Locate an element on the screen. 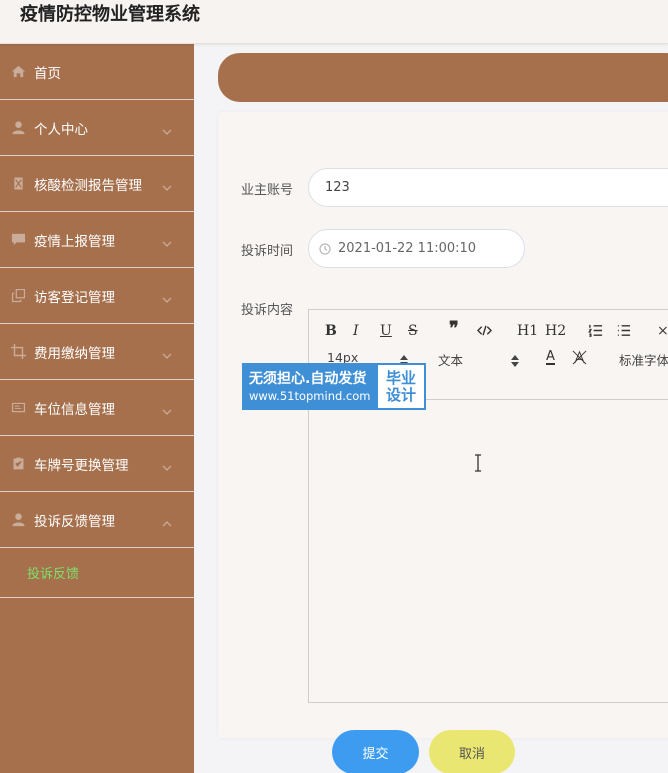 The image size is (668, 773). clock-icon is located at coordinates (325, 248).